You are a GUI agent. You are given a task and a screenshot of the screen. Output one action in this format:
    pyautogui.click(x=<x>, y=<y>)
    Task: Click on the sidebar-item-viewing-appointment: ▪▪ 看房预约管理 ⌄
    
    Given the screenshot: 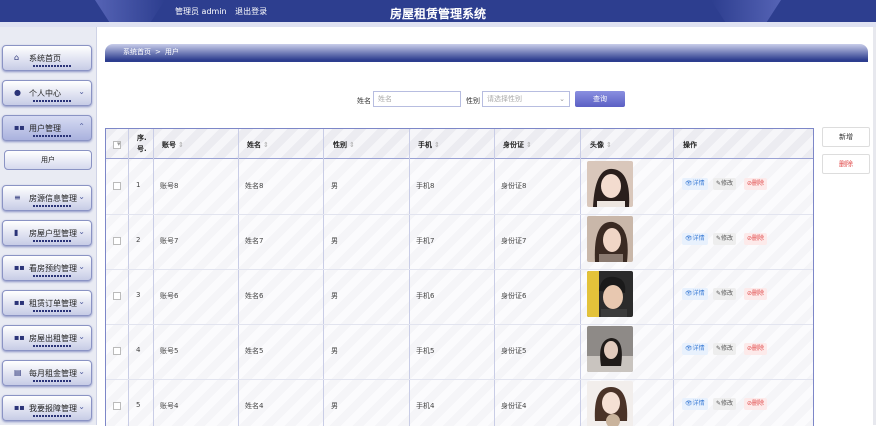 What is the action you would take?
    pyautogui.click(x=47, y=268)
    